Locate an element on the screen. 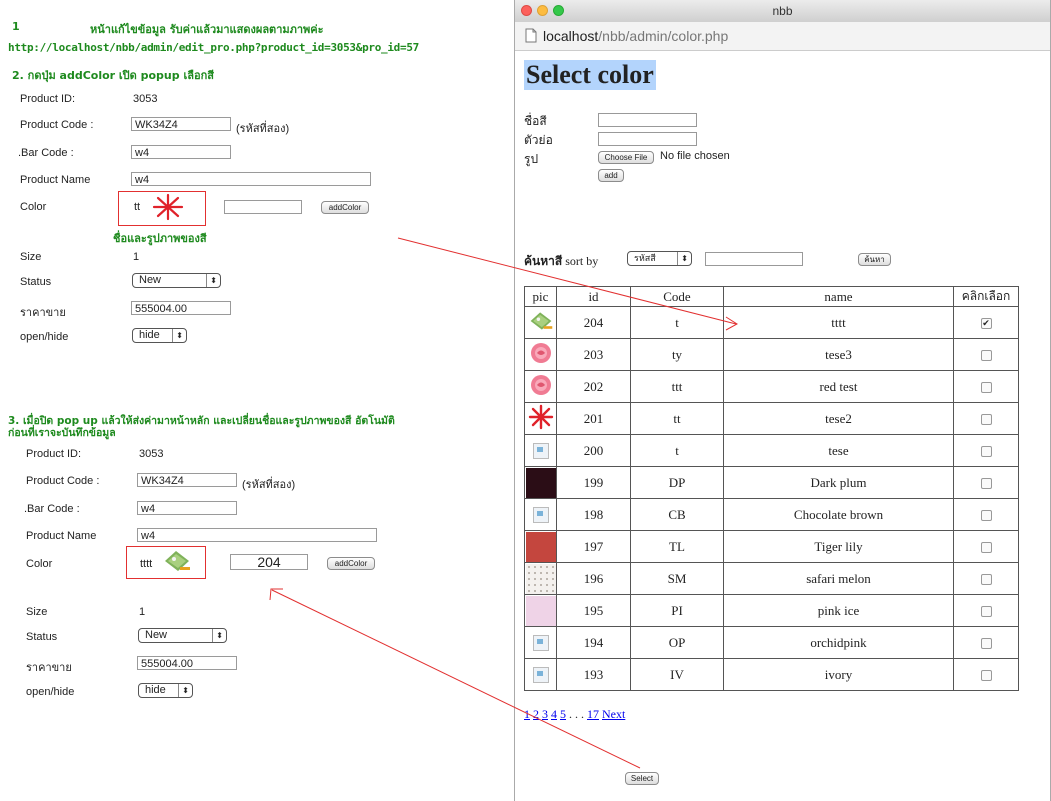 The image size is (1051, 801). color-code-cell: ttt is located at coordinates (677, 386).